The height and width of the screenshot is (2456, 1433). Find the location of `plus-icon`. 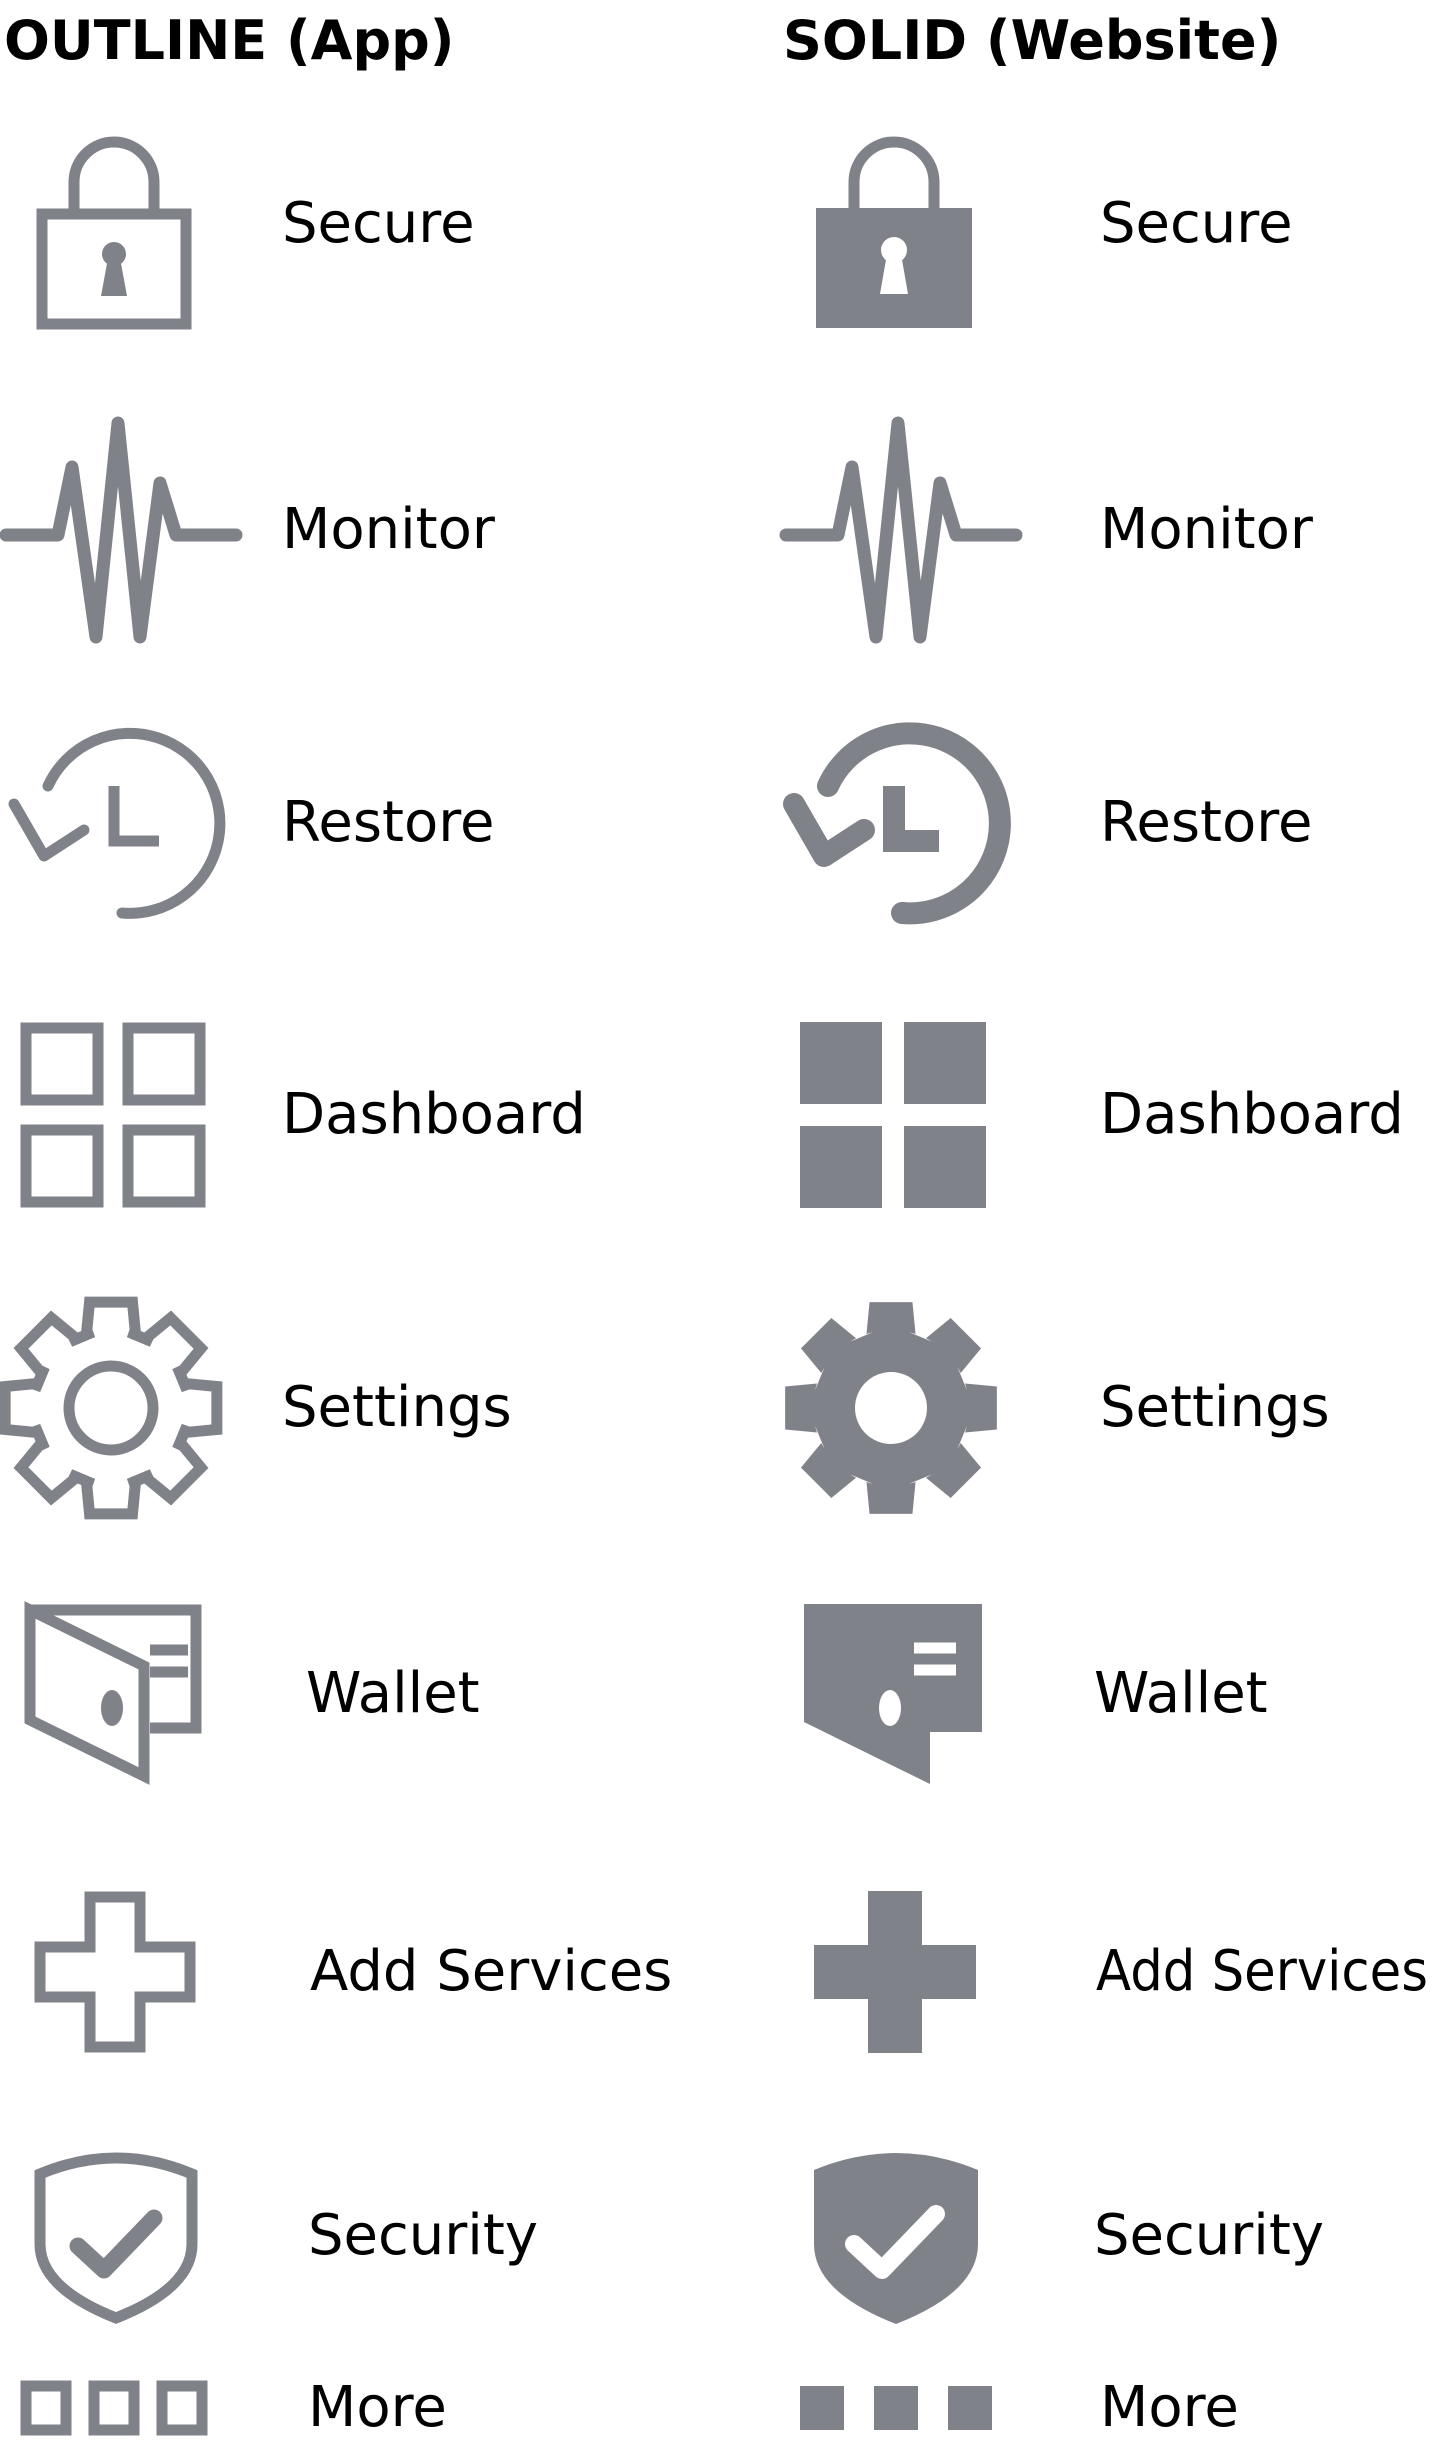

plus-icon is located at coordinates (895, 1972).